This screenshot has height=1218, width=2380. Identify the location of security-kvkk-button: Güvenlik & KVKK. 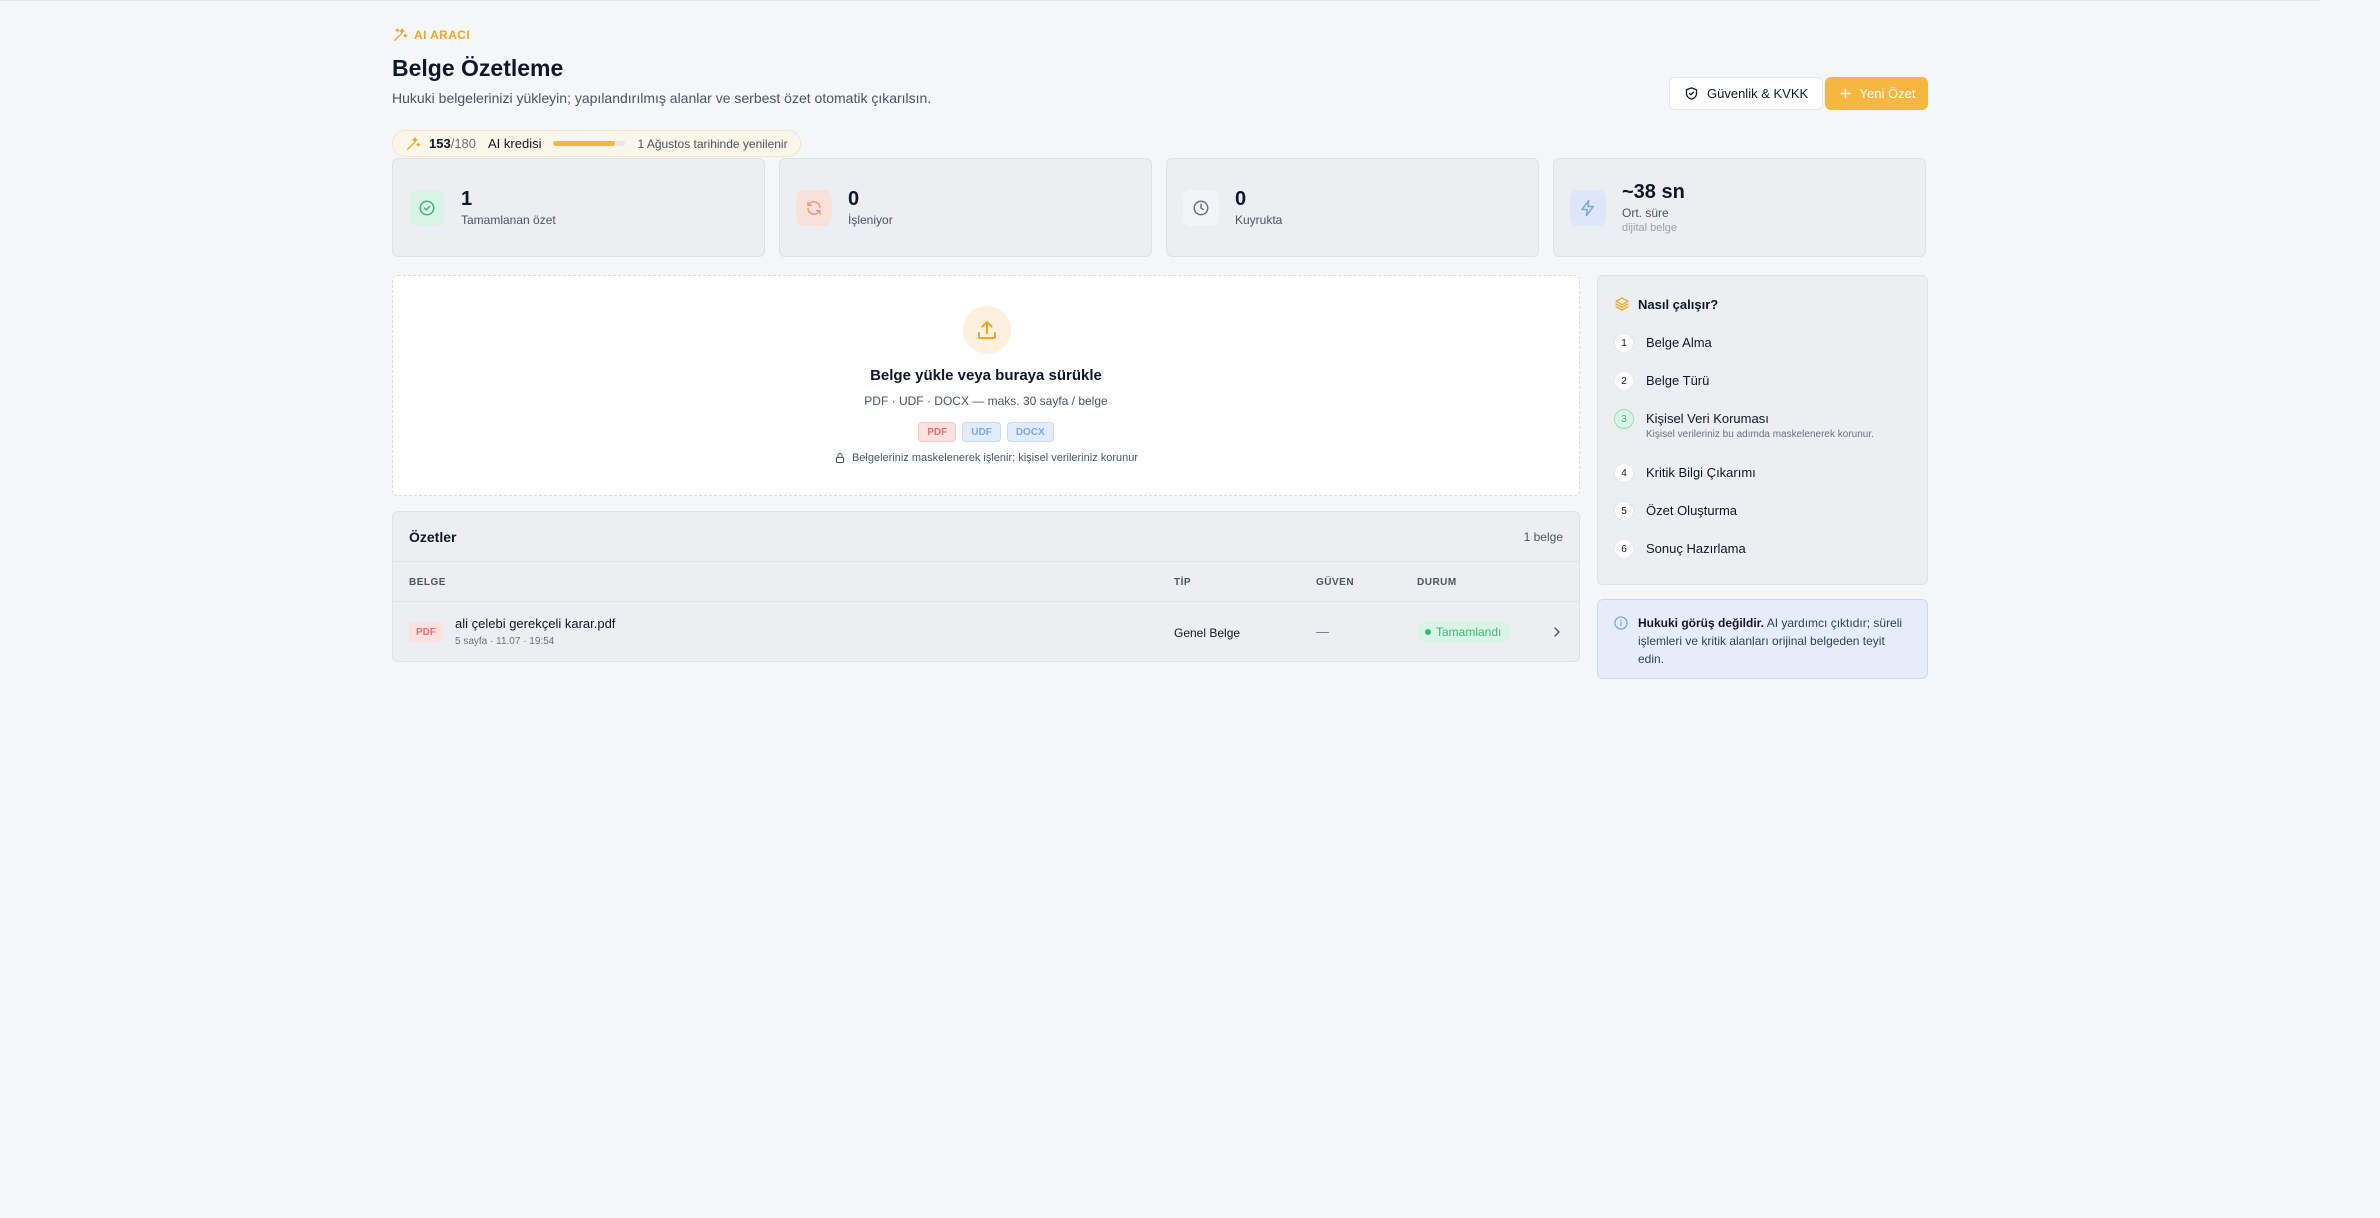
(1746, 93).